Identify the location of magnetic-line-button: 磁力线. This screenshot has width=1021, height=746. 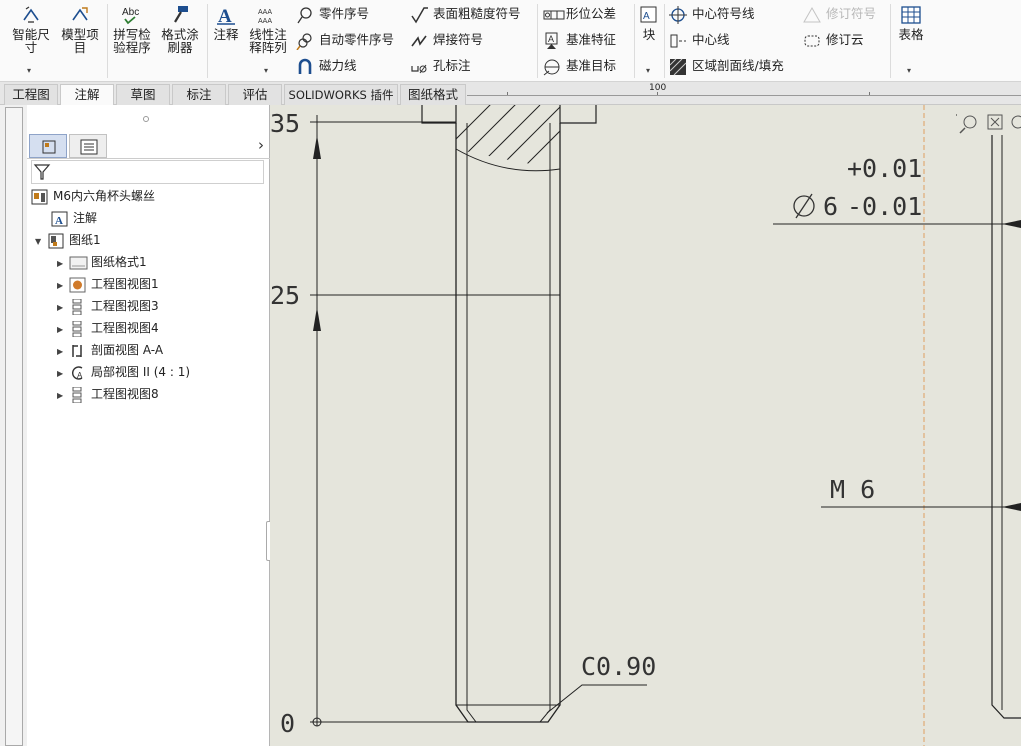
(326, 66).